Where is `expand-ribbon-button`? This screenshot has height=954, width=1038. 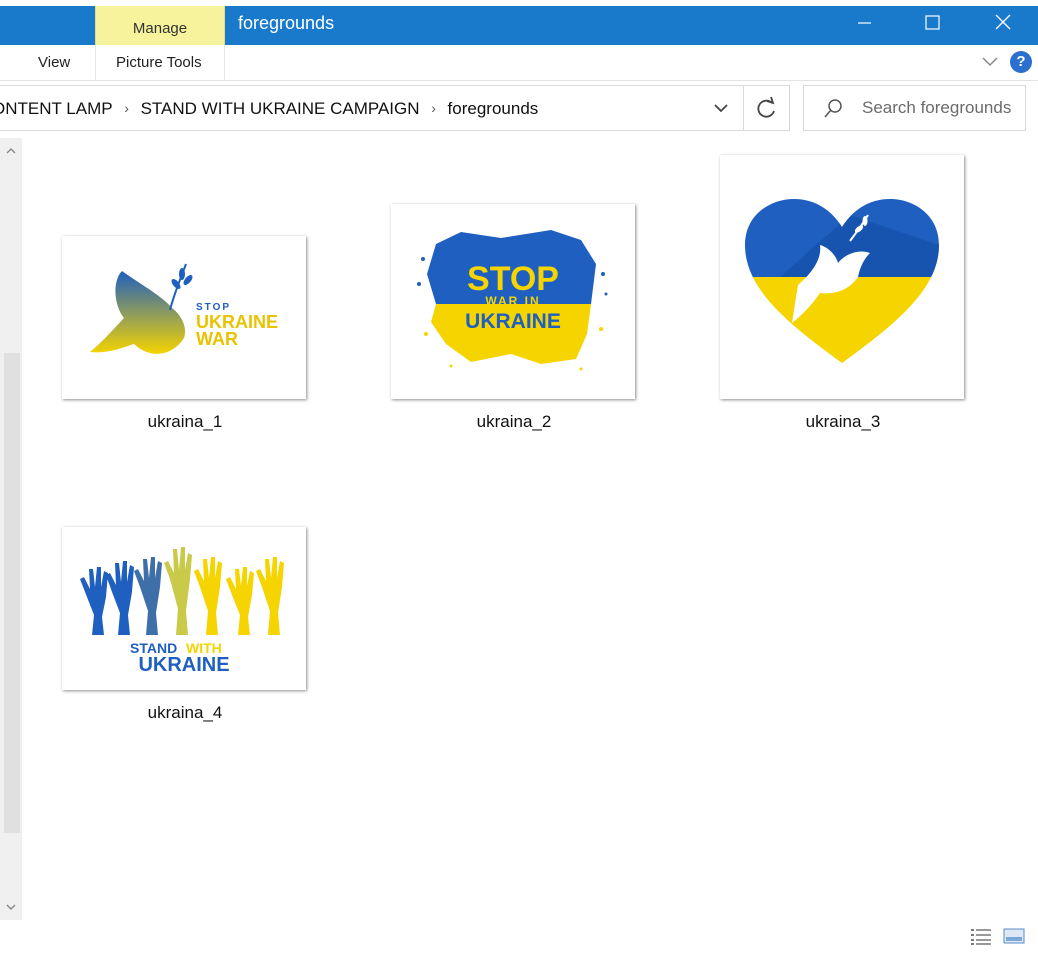
expand-ribbon-button is located at coordinates (990, 62).